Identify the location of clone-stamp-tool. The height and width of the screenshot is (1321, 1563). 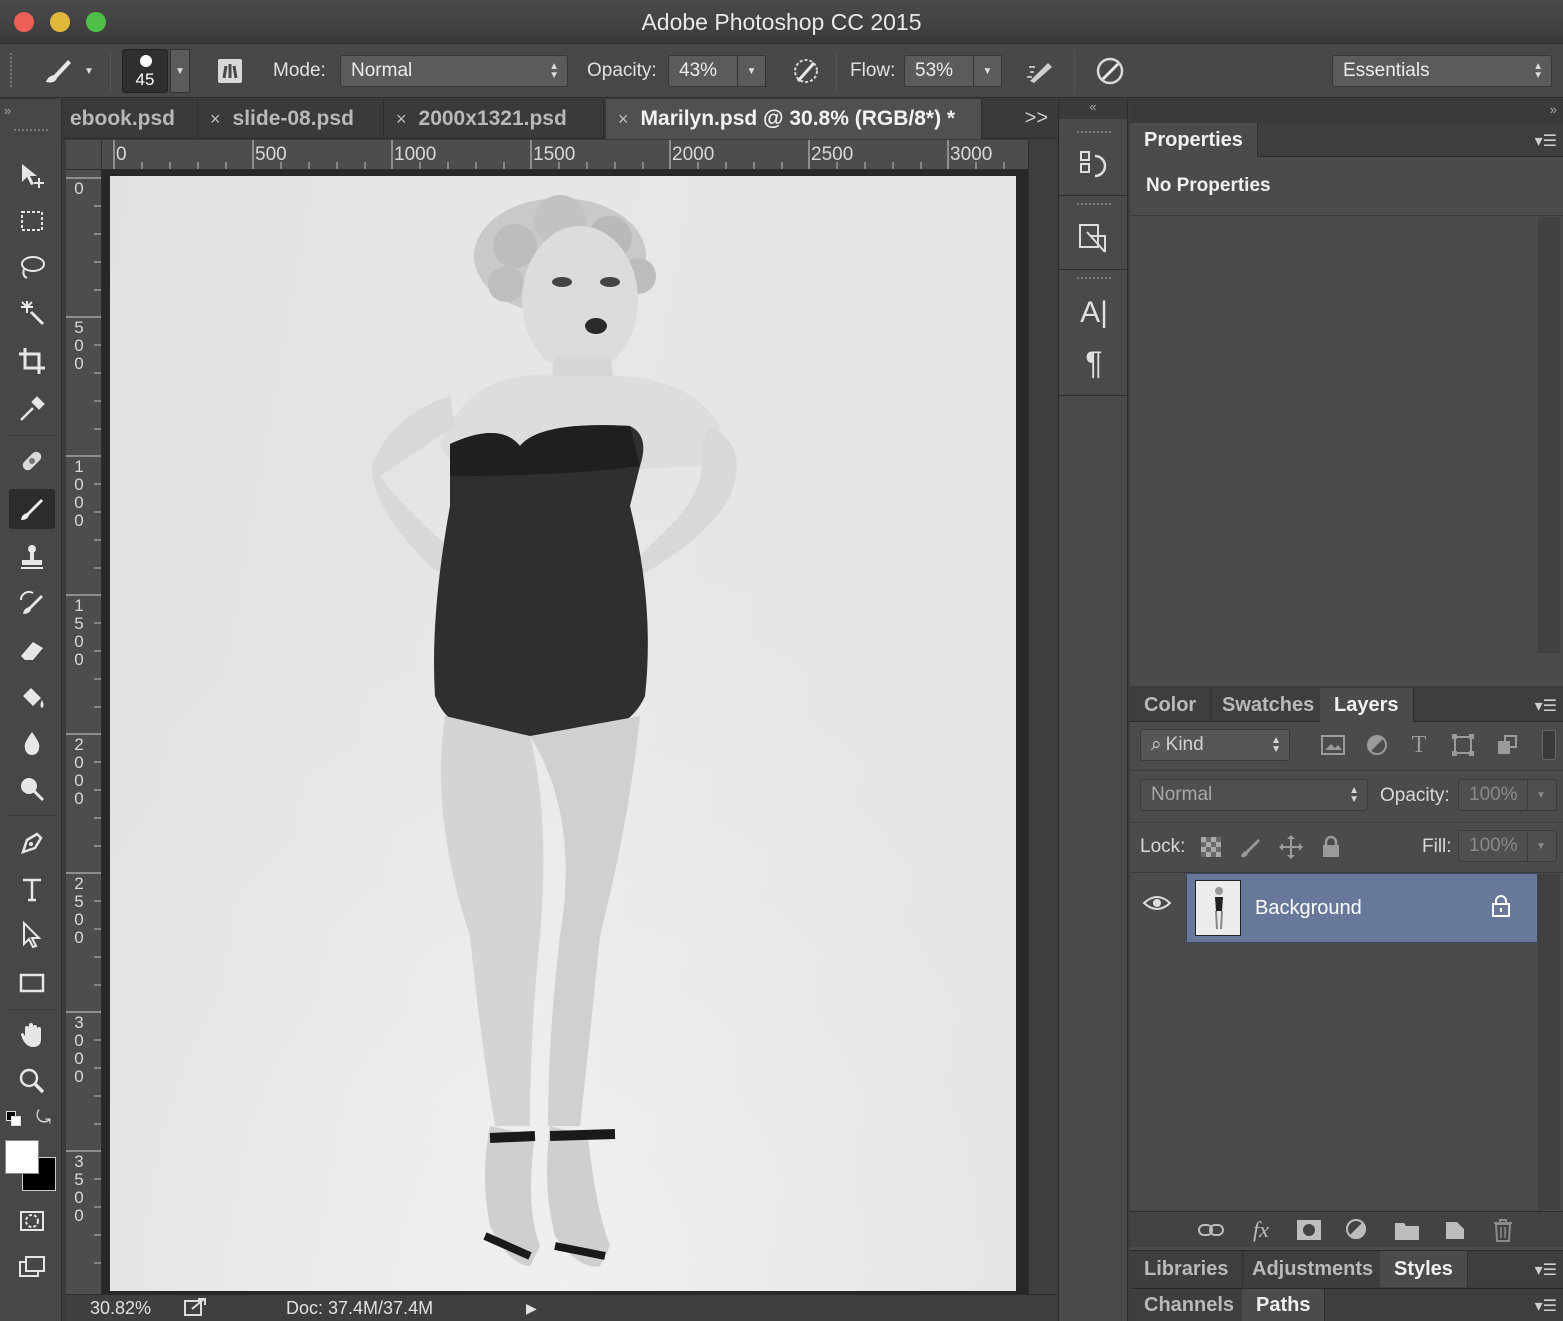
(32, 557).